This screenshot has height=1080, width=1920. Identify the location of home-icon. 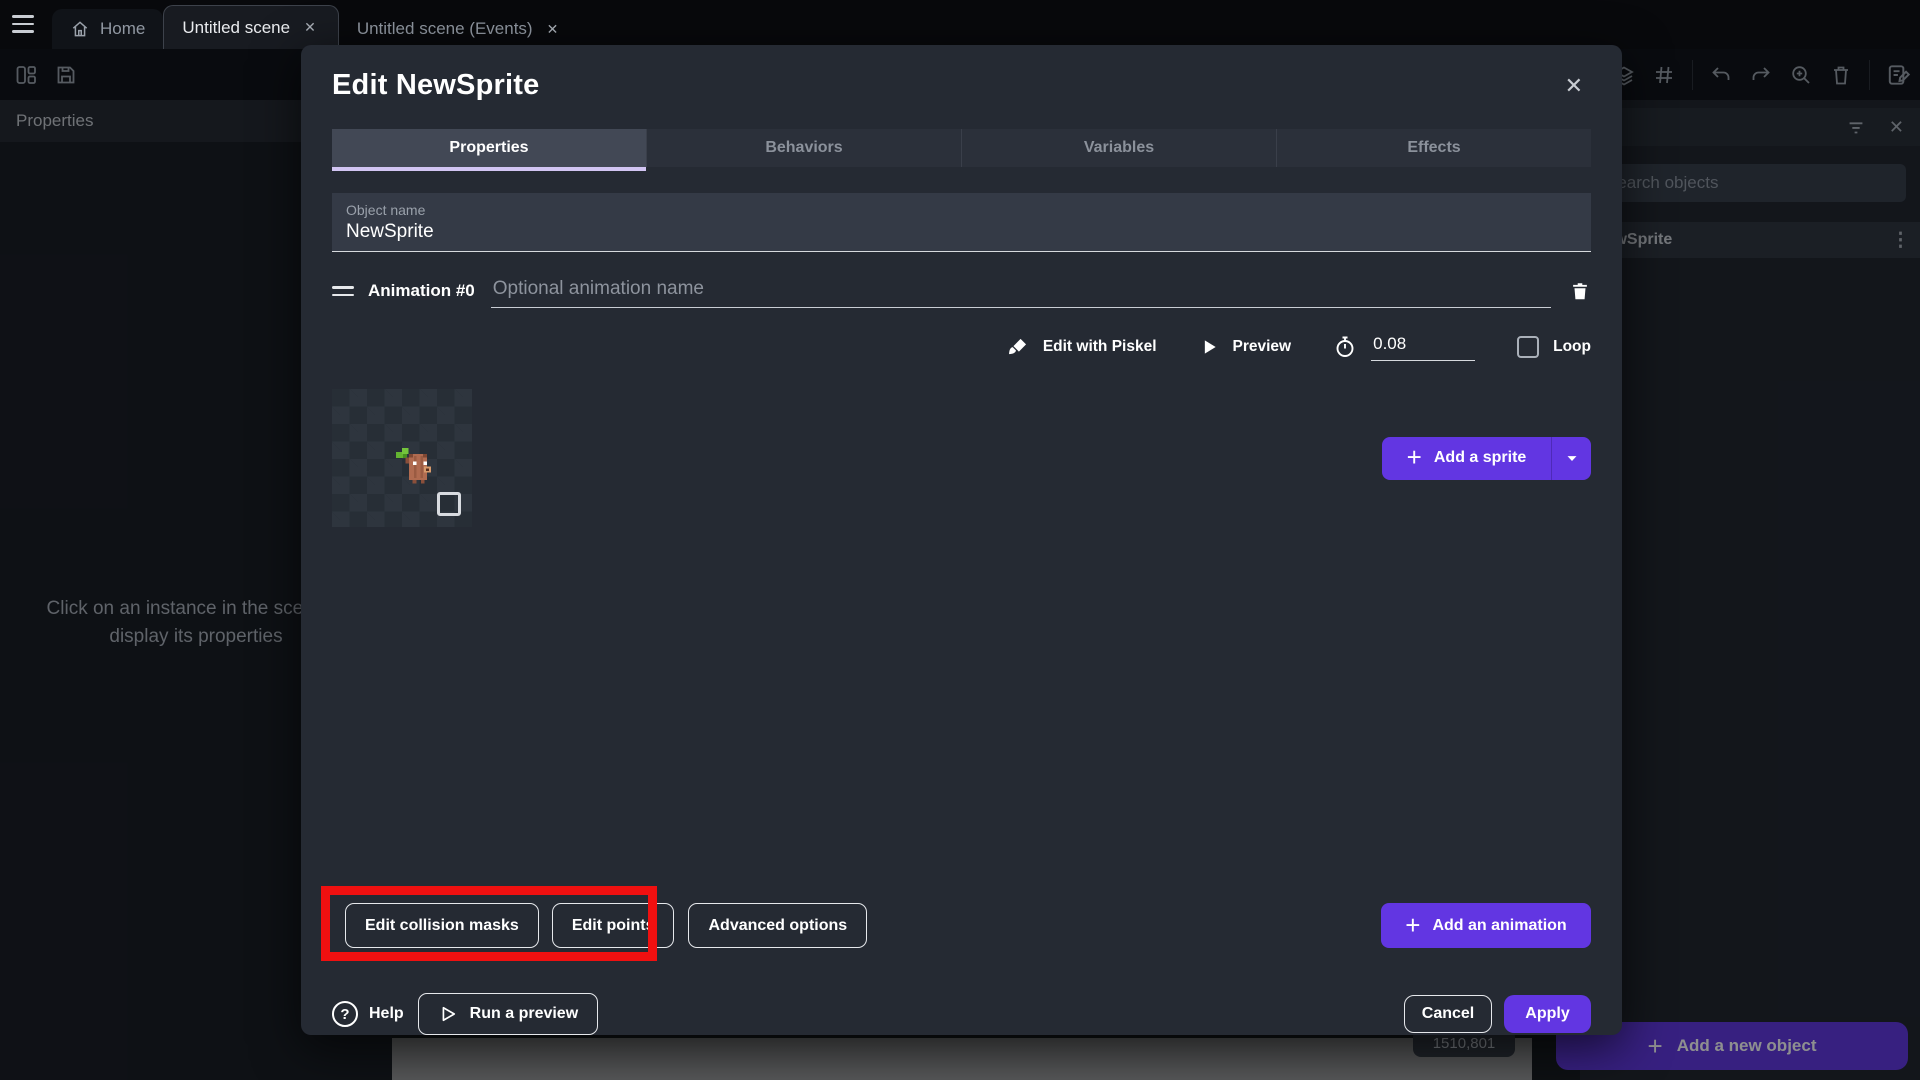
(80, 29).